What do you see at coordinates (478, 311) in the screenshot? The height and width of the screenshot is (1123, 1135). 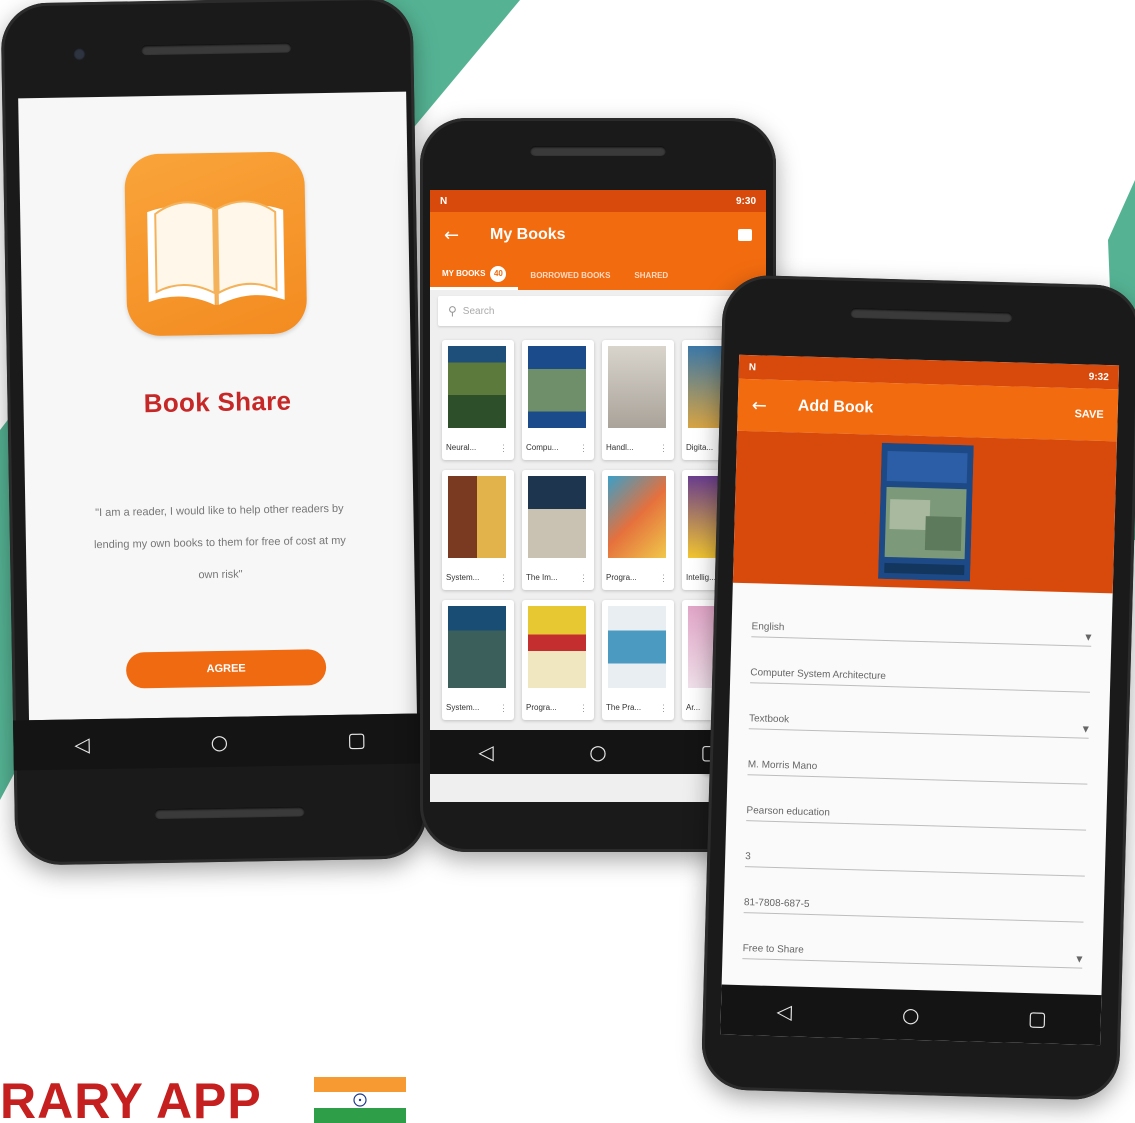 I see `search-placeholder: Search` at bounding box center [478, 311].